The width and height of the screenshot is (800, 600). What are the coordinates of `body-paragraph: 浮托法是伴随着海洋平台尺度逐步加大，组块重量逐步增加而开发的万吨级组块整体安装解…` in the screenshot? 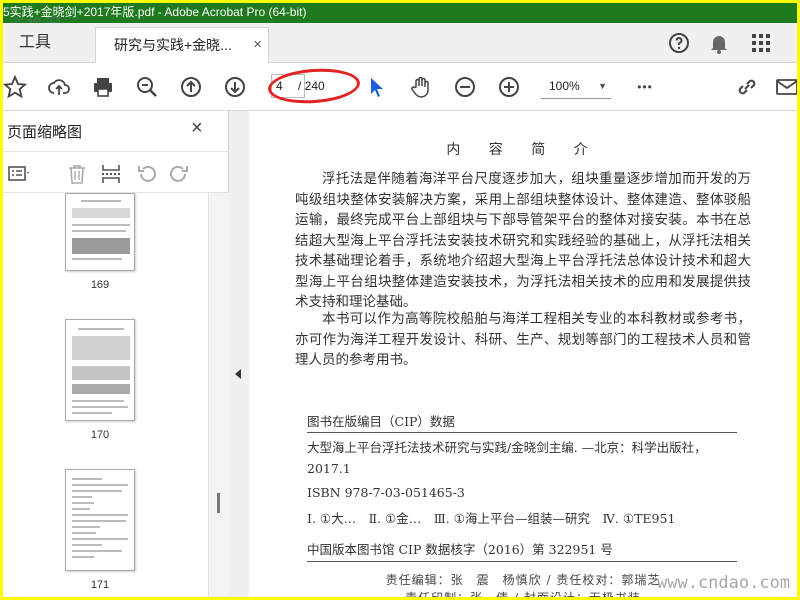 It's located at (523, 240).